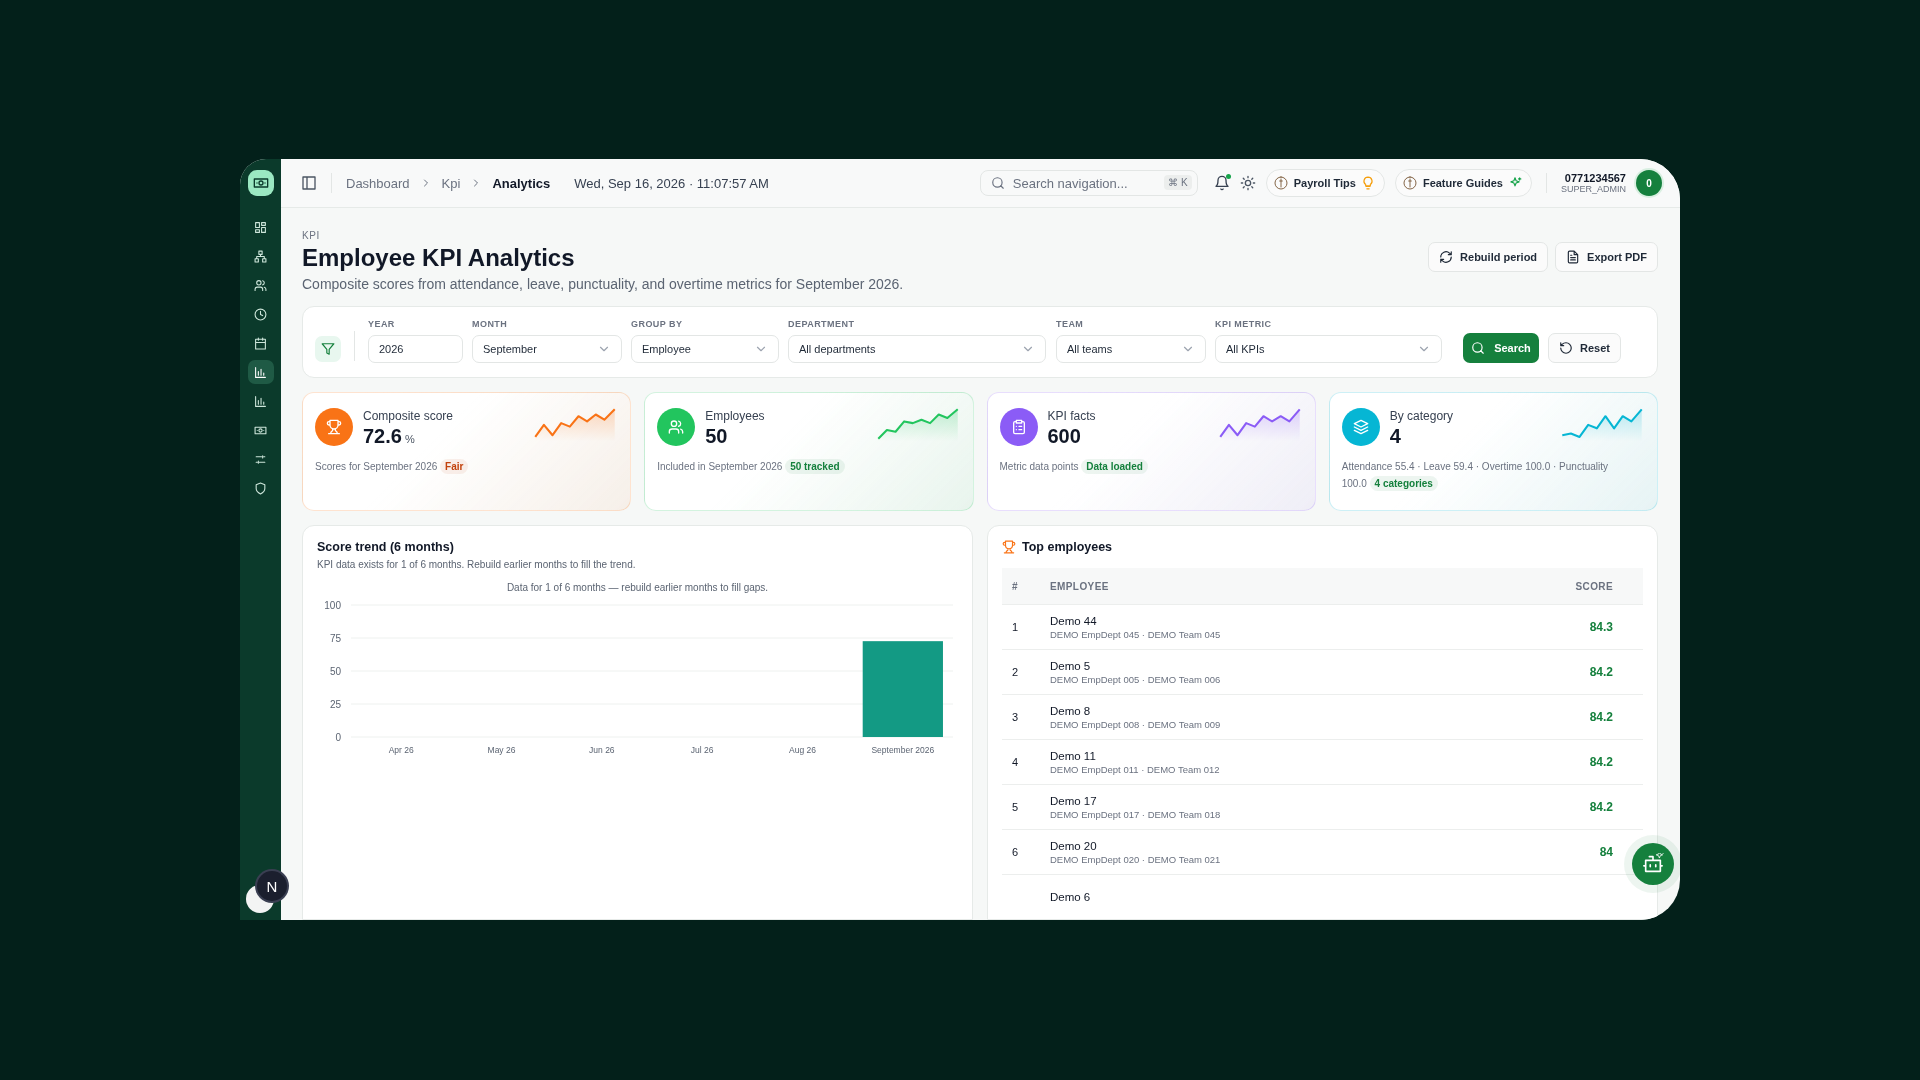 This screenshot has width=1920, height=1080. Describe the element at coordinates (1403, 483) in the screenshot. I see `status-badge: 4 categories` at that location.